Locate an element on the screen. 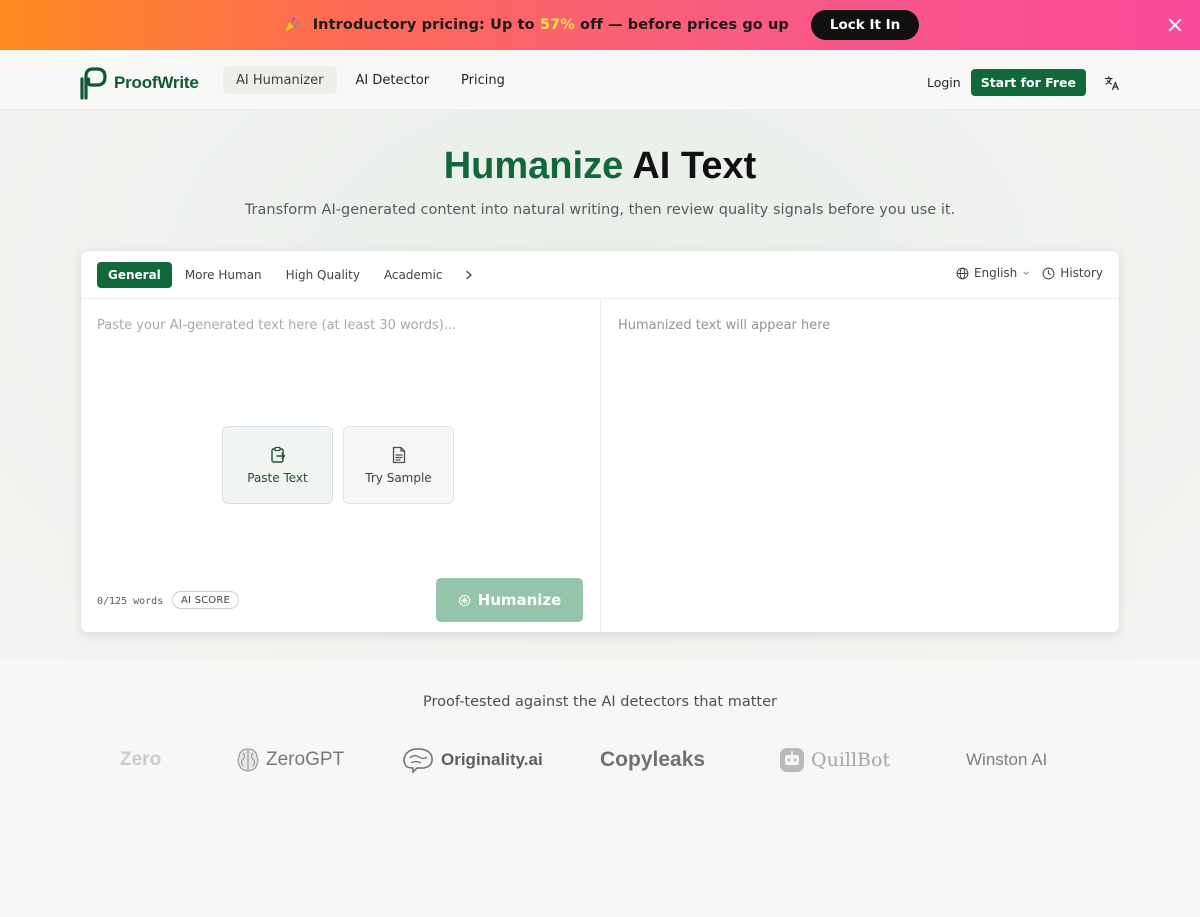 The image size is (1200, 917). nav-link-ai-humanizer: AI Humanizer is located at coordinates (280, 80).